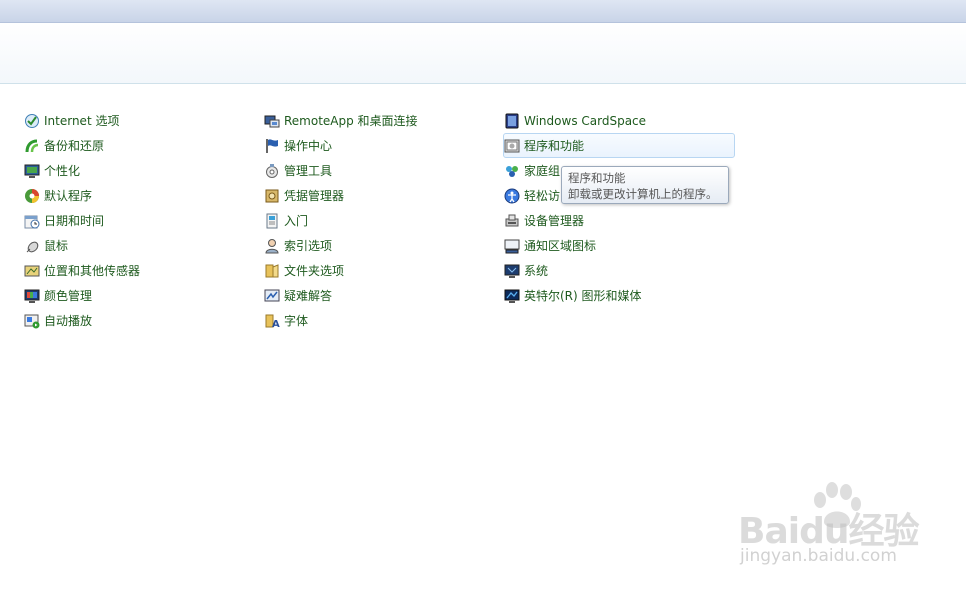 The image size is (966, 589). I want to click on action-center-flag-icon, so click(272, 146).